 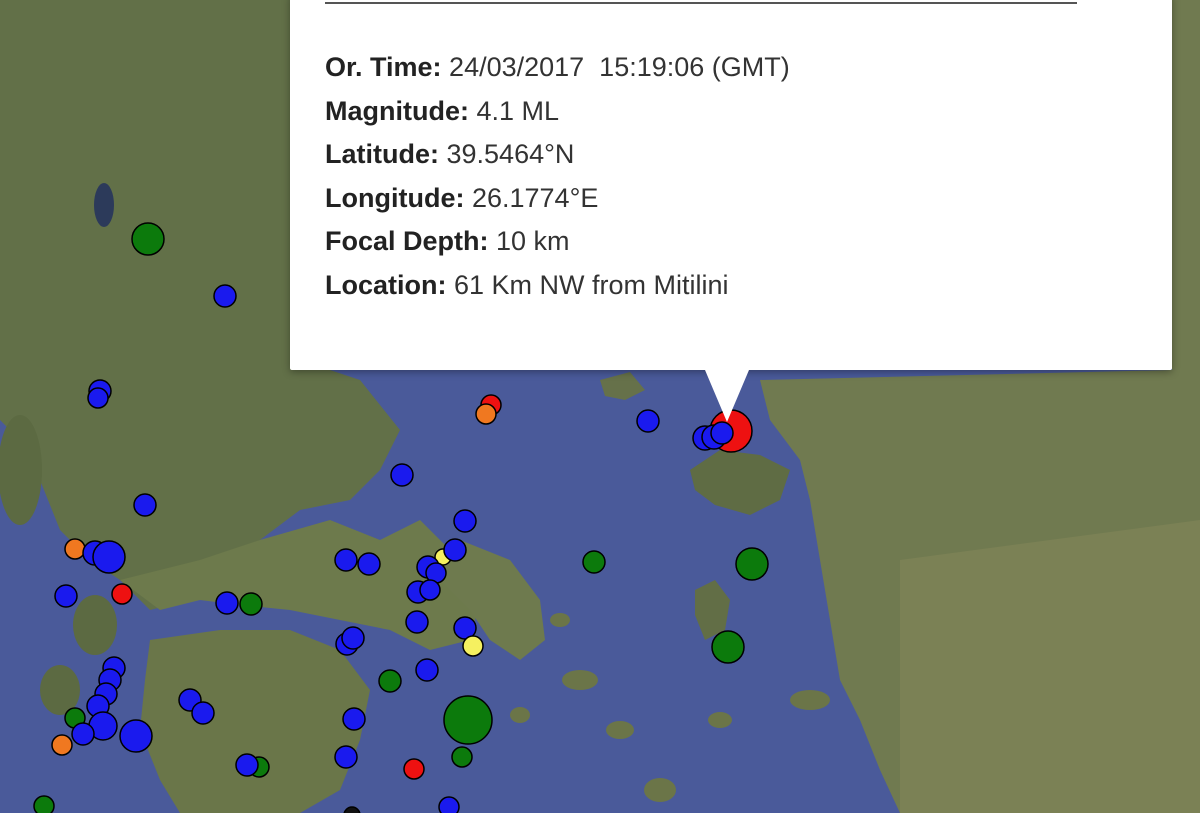 What do you see at coordinates (727, 396) in the screenshot?
I see `popup-pointer` at bounding box center [727, 396].